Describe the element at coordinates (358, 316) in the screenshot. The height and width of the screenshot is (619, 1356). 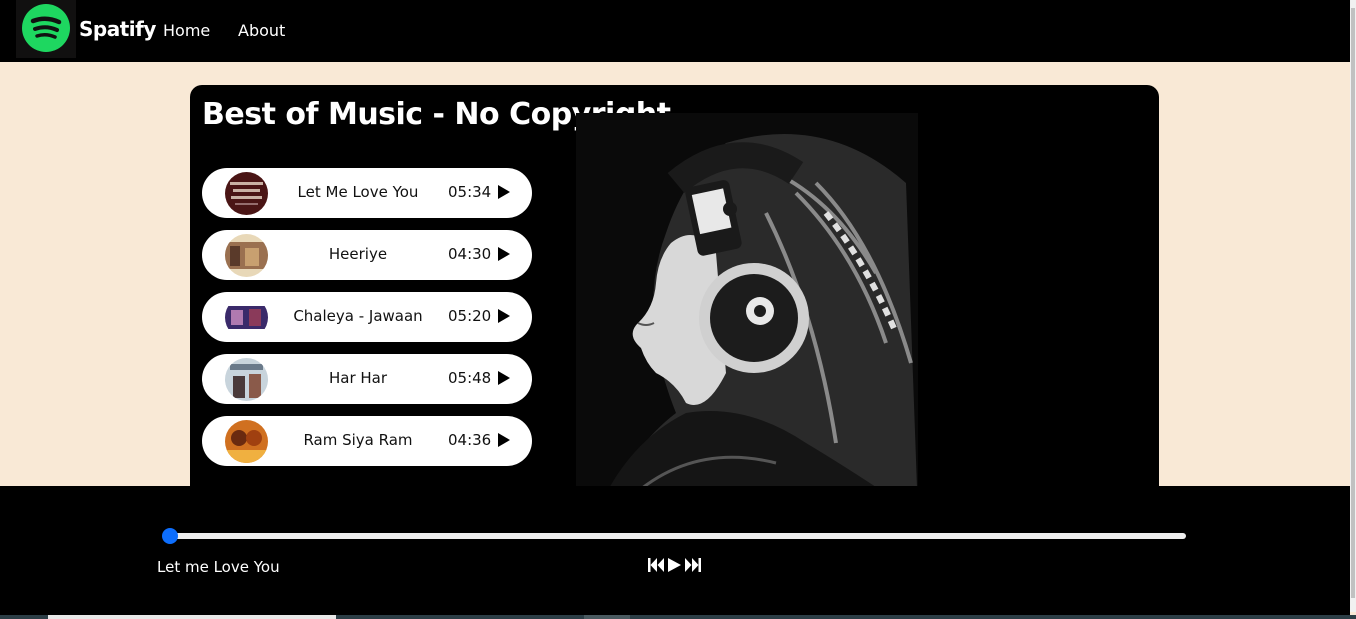
I see `song-name: Chaleya - Jawaan` at that location.